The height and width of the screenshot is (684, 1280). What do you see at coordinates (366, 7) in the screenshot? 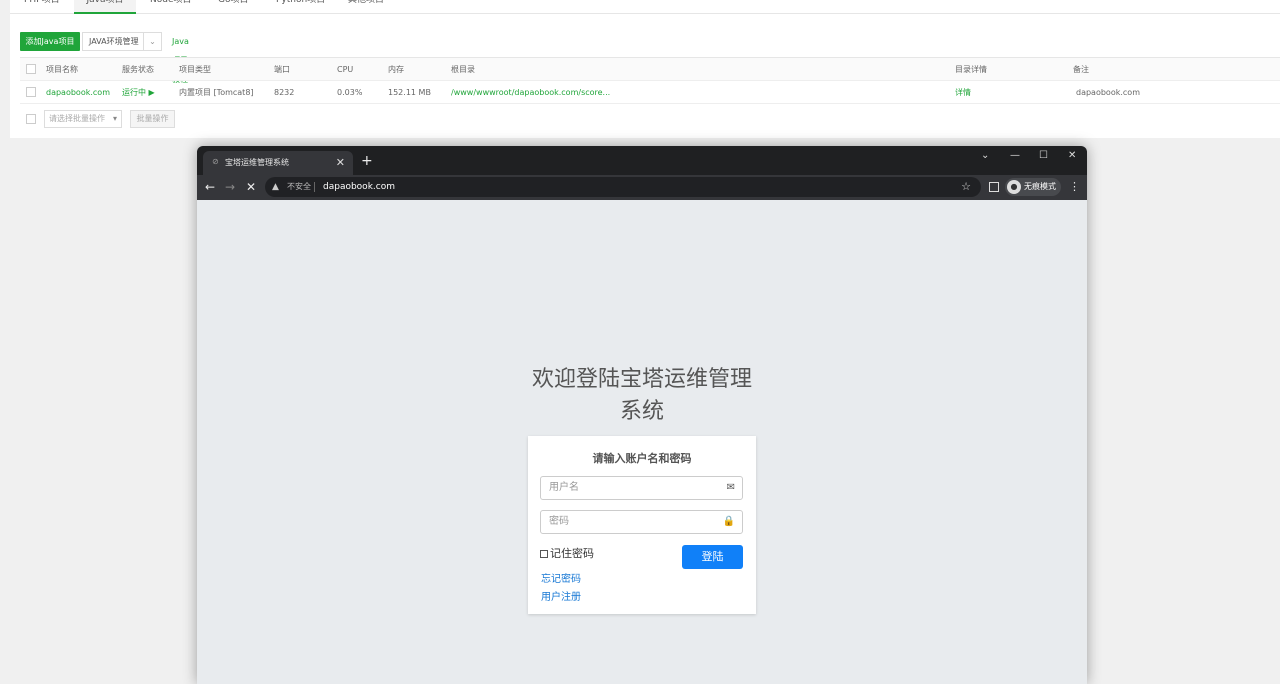
I see `tab-other: 其他项目` at bounding box center [366, 7].